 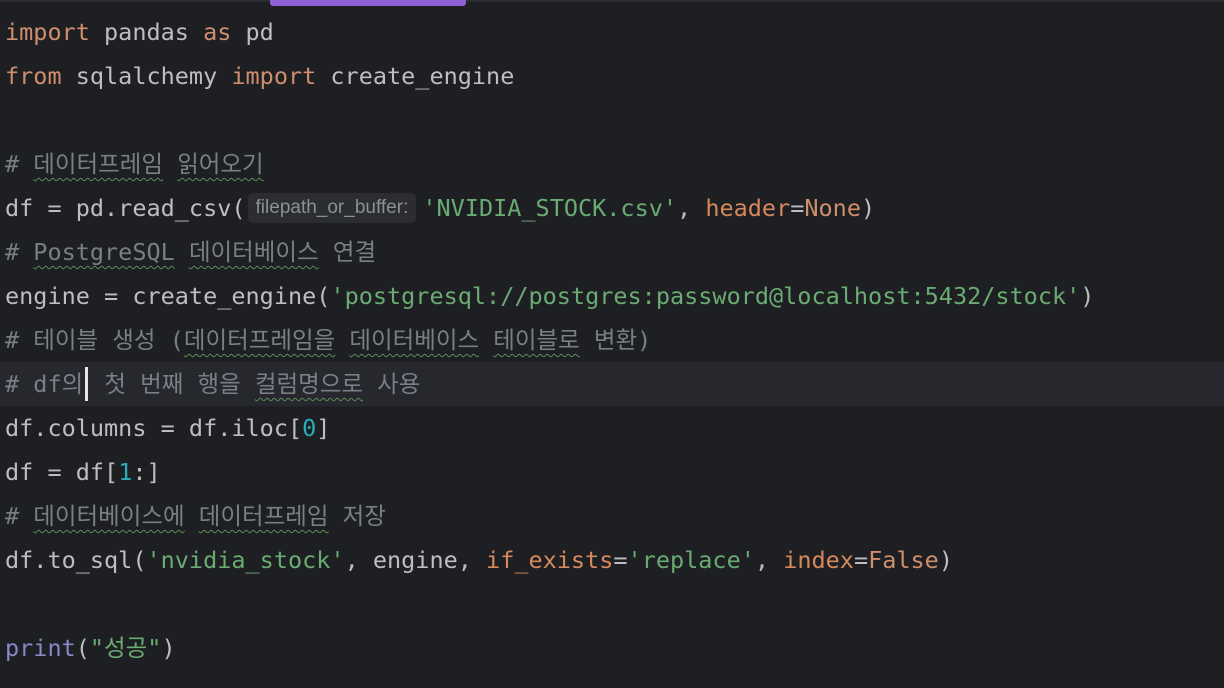 What do you see at coordinates (415, 560) in the screenshot?
I see `code-text: , engine,` at bounding box center [415, 560].